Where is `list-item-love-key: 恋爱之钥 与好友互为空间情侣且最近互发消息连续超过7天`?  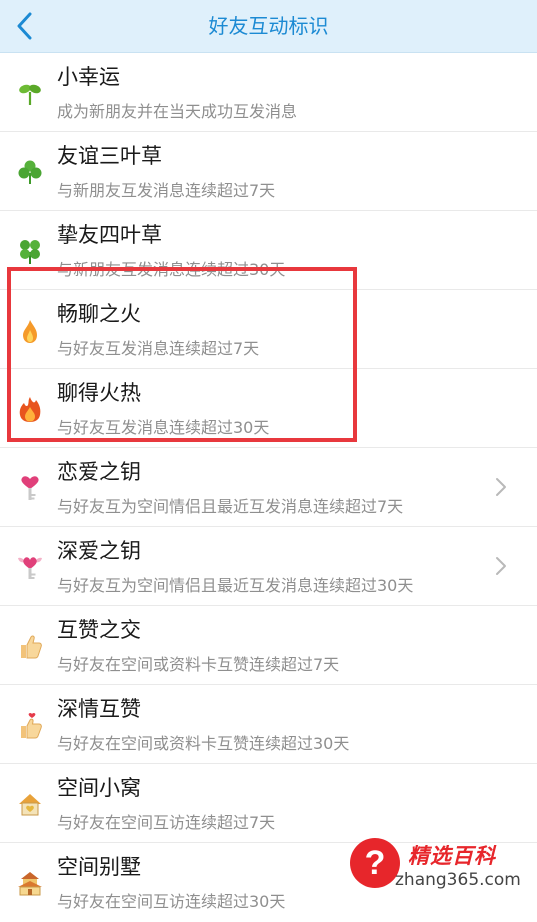 list-item-love-key: 恋爱之钥 与好友互为空间情侣且最近互发消息连续超过7天 is located at coordinates (268, 487).